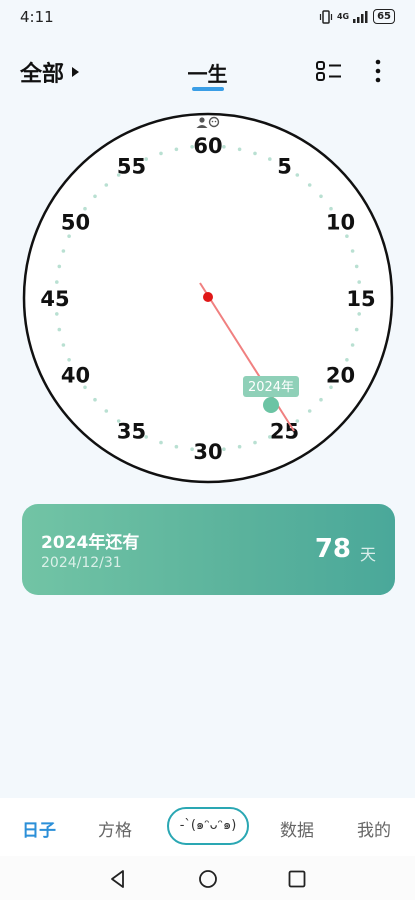 The width and height of the screenshot is (415, 900). What do you see at coordinates (360, 299) in the screenshot?
I see `clock-number-label: 15` at bounding box center [360, 299].